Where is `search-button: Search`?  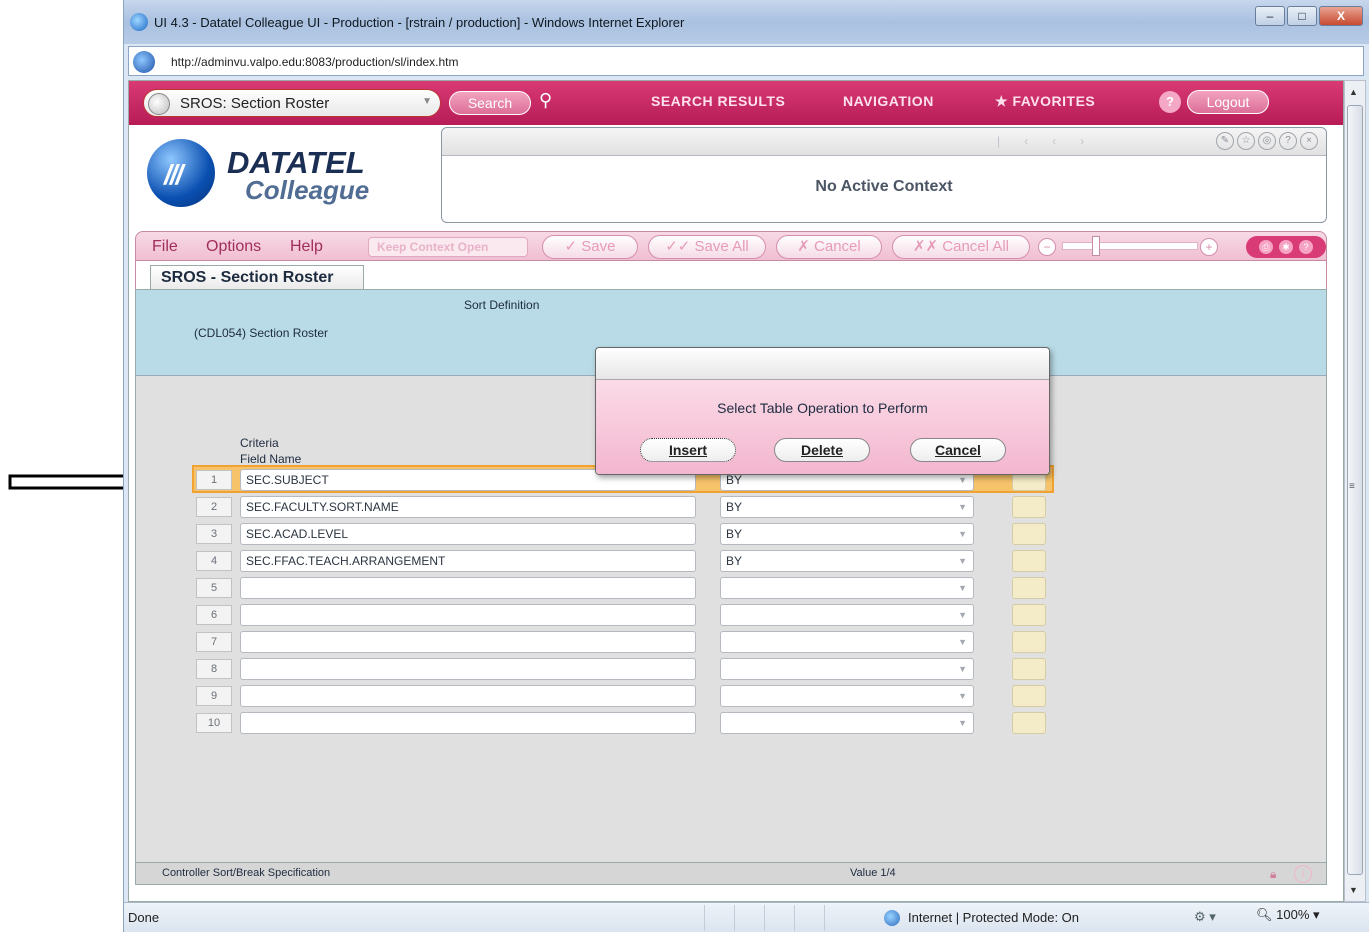 search-button: Search is located at coordinates (490, 103).